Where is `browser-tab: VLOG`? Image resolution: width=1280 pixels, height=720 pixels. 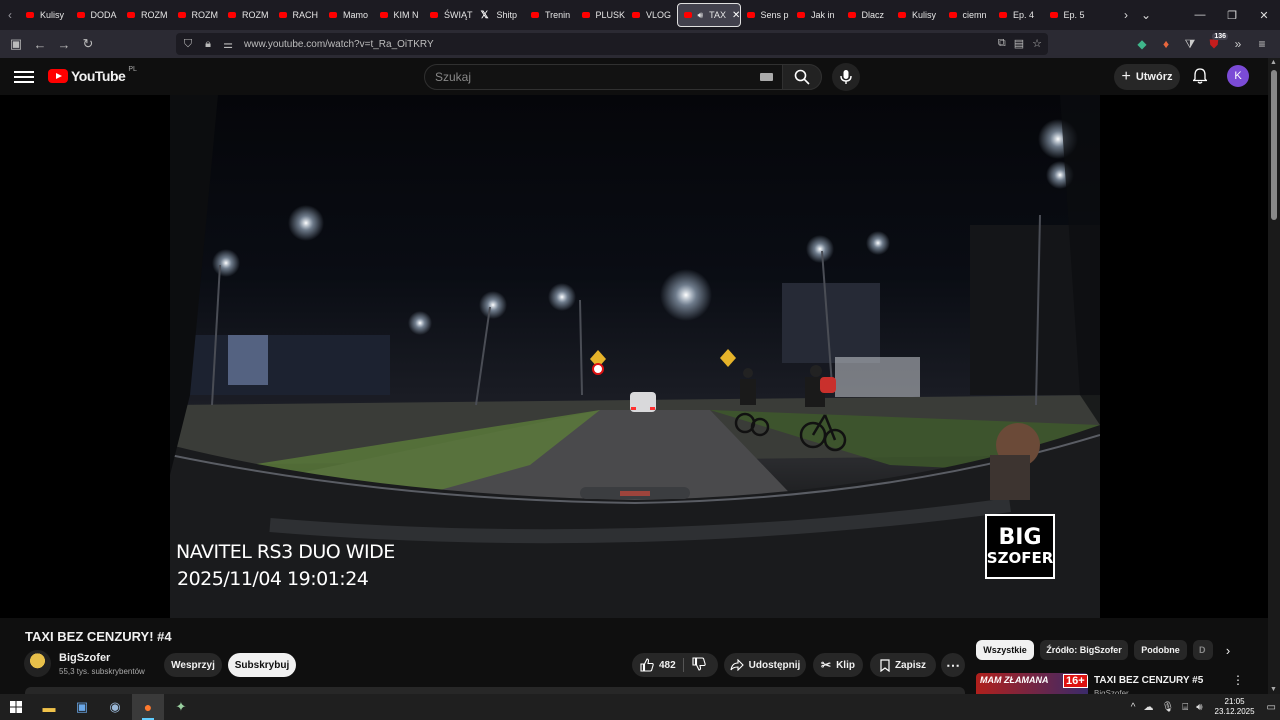
browser-tab: VLOG is located at coordinates (651, 15).